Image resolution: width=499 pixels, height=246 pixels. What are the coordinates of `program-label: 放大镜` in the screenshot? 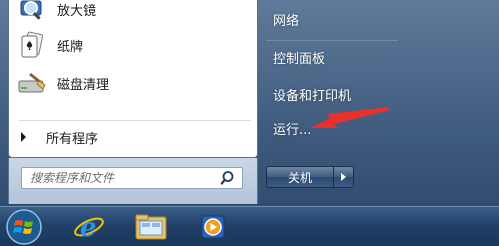 It's located at (77, 11).